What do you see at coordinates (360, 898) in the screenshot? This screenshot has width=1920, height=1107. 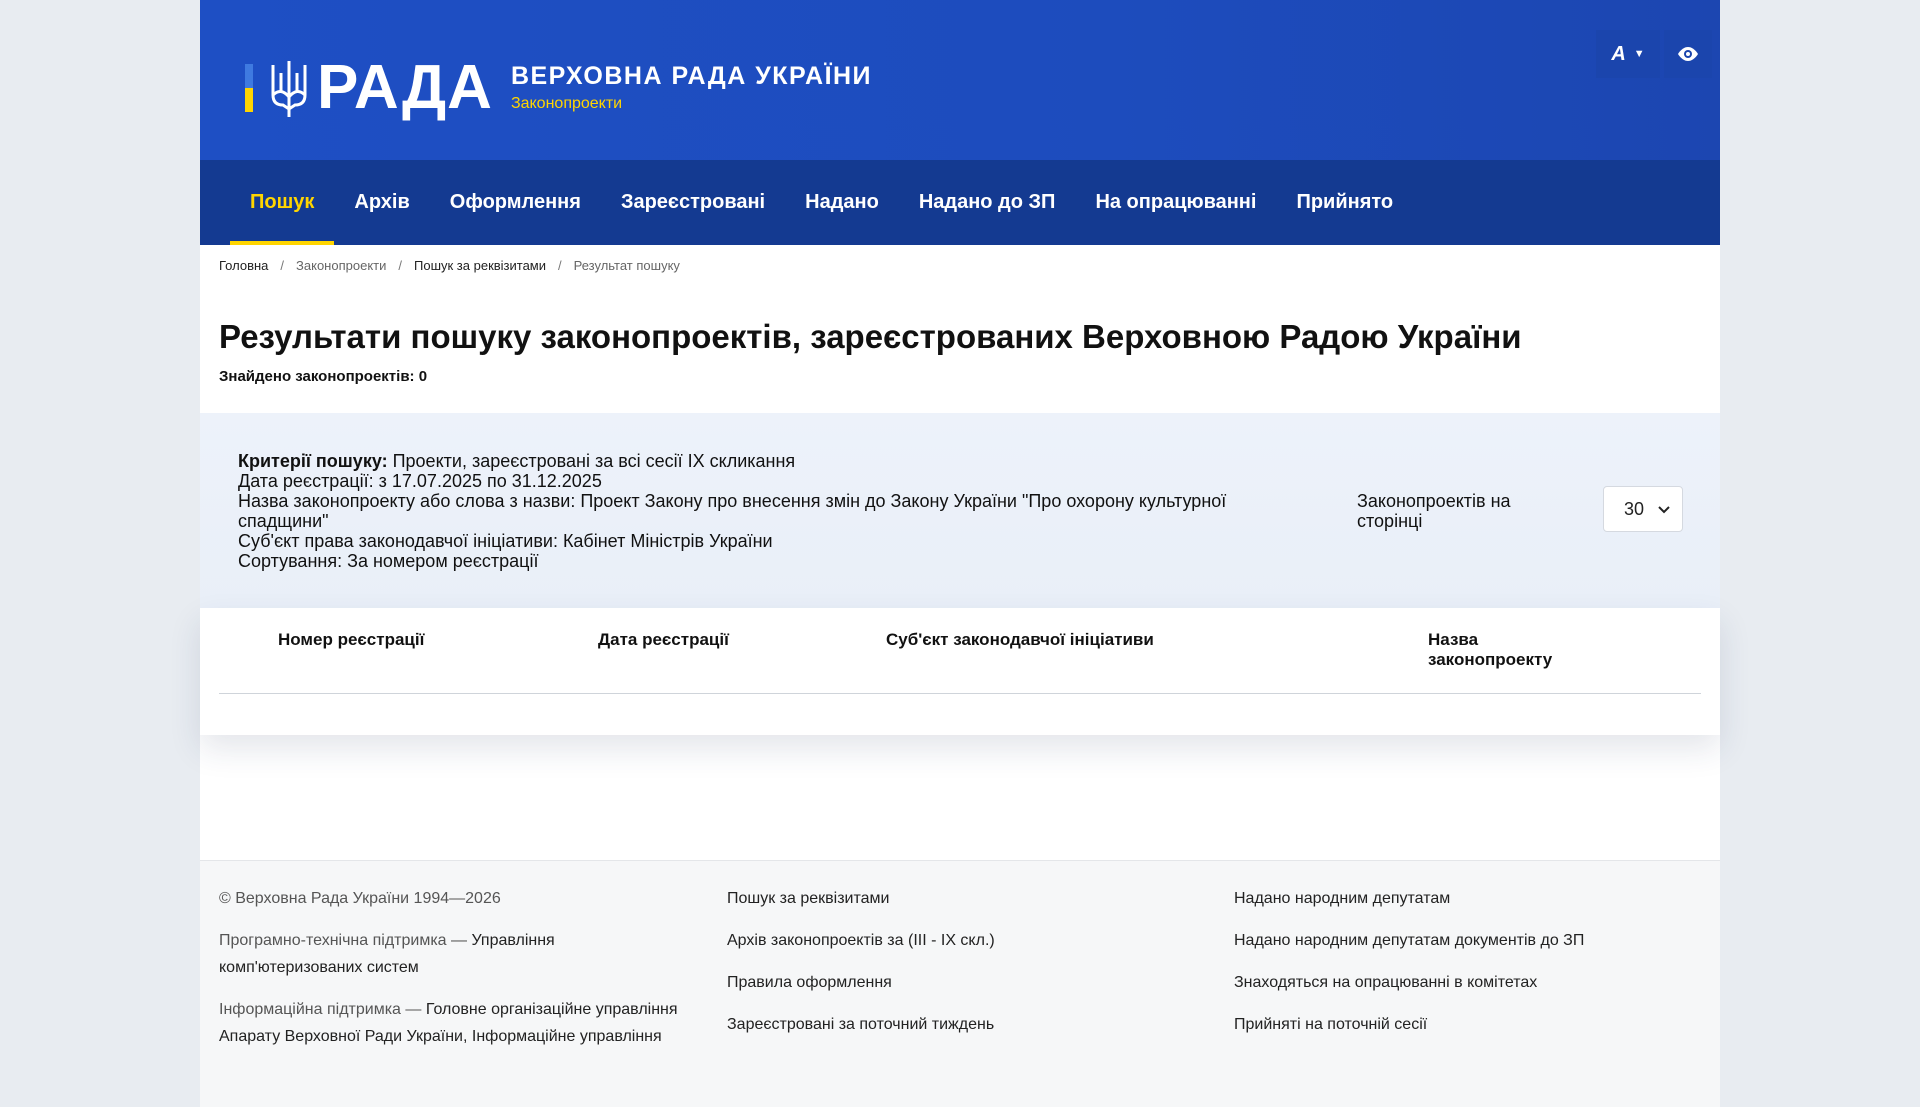 I see `footer-copyright: © Верховна Рада України 1994—2026` at bounding box center [360, 898].